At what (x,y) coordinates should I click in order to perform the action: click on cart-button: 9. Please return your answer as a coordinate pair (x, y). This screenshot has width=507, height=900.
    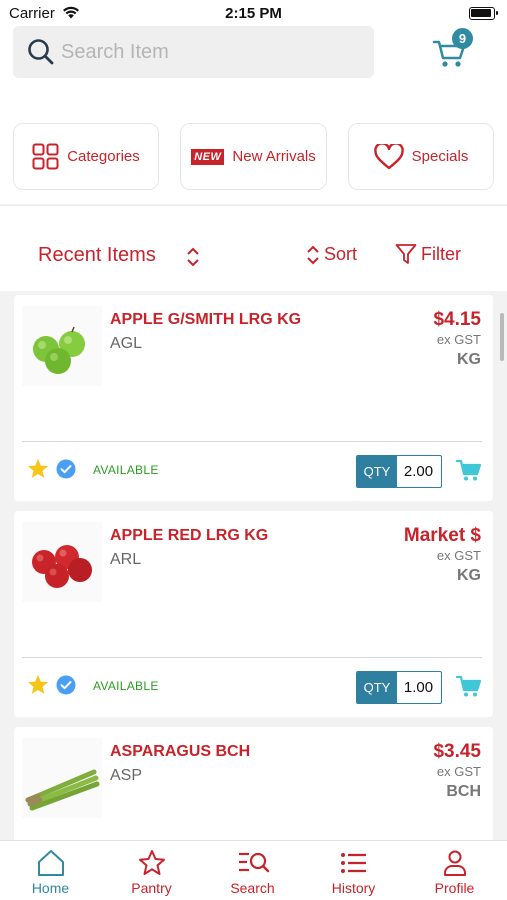
    Looking at the image, I should click on (454, 51).